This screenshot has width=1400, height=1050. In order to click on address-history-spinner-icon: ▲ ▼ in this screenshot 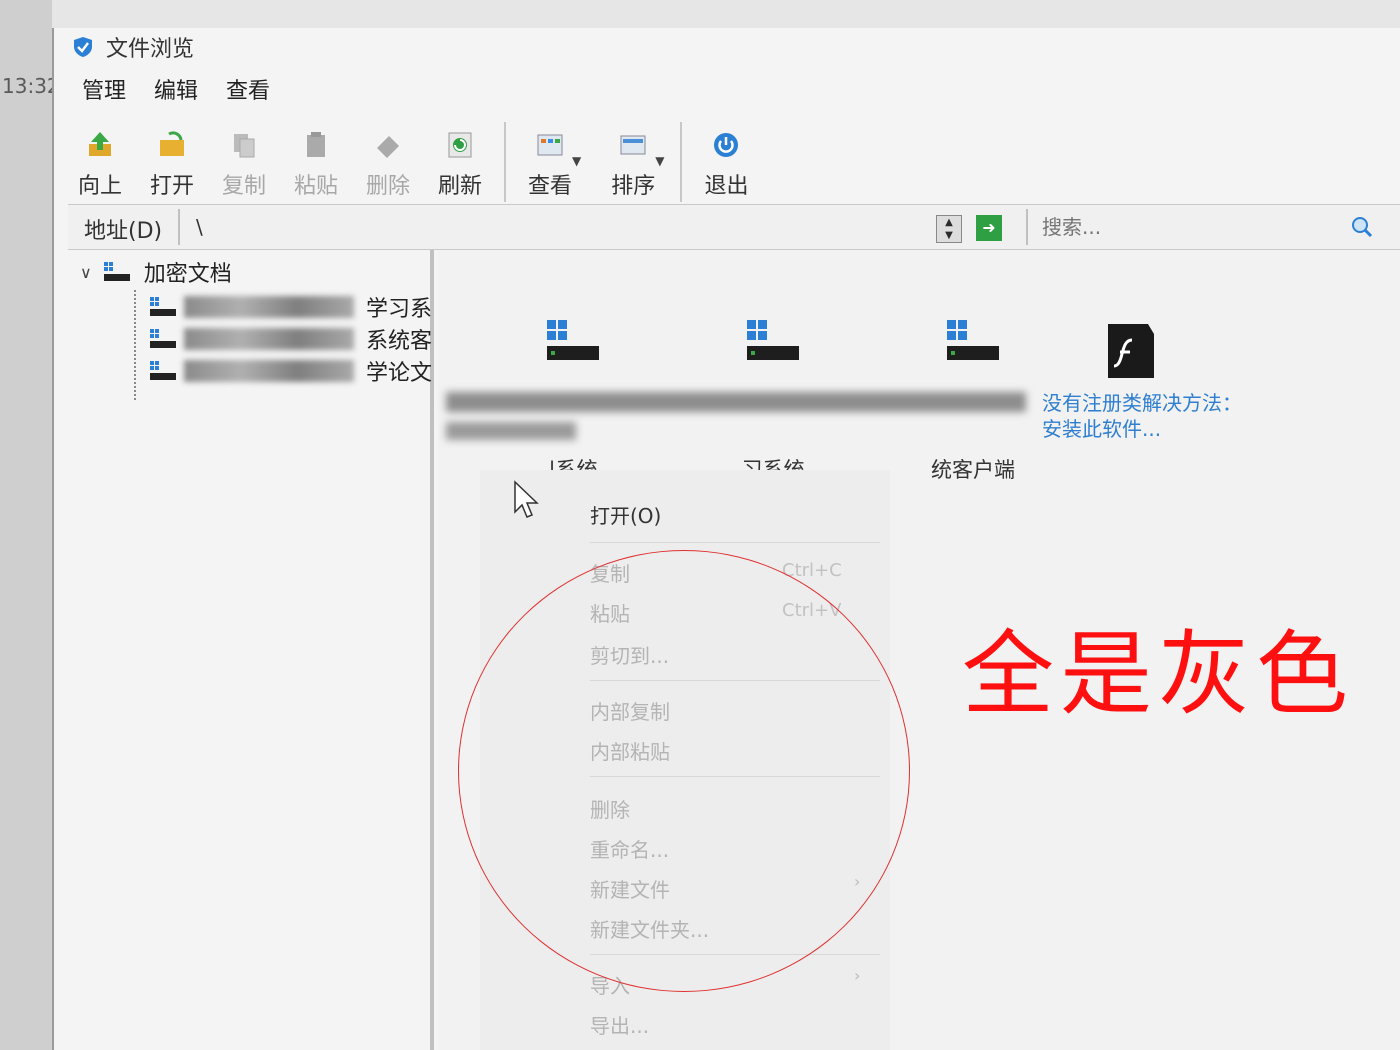, I will do `click(949, 229)`.